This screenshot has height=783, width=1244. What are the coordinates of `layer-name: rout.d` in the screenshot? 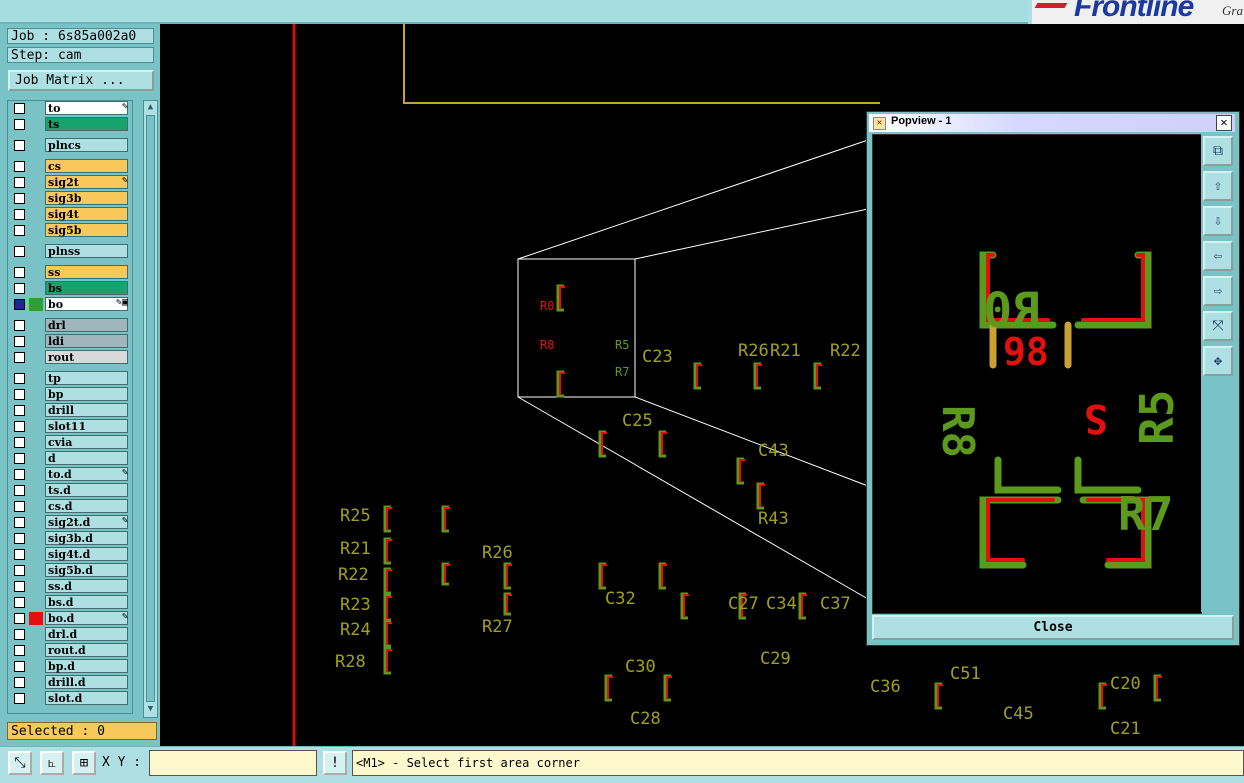 It's located at (86, 650).